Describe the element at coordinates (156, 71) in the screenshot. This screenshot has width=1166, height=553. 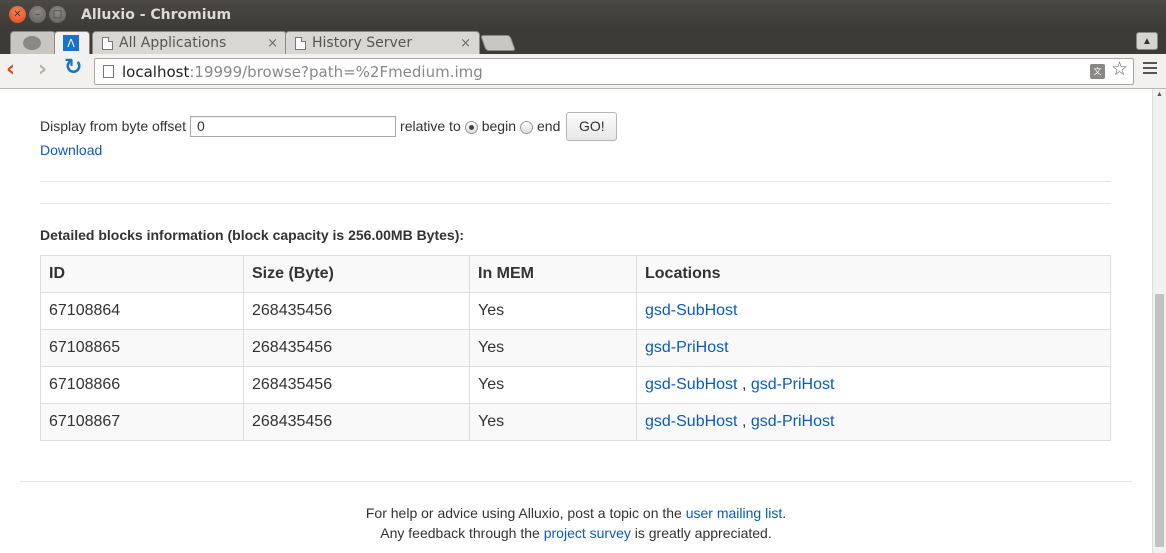
I see `url-host: localhost` at that location.